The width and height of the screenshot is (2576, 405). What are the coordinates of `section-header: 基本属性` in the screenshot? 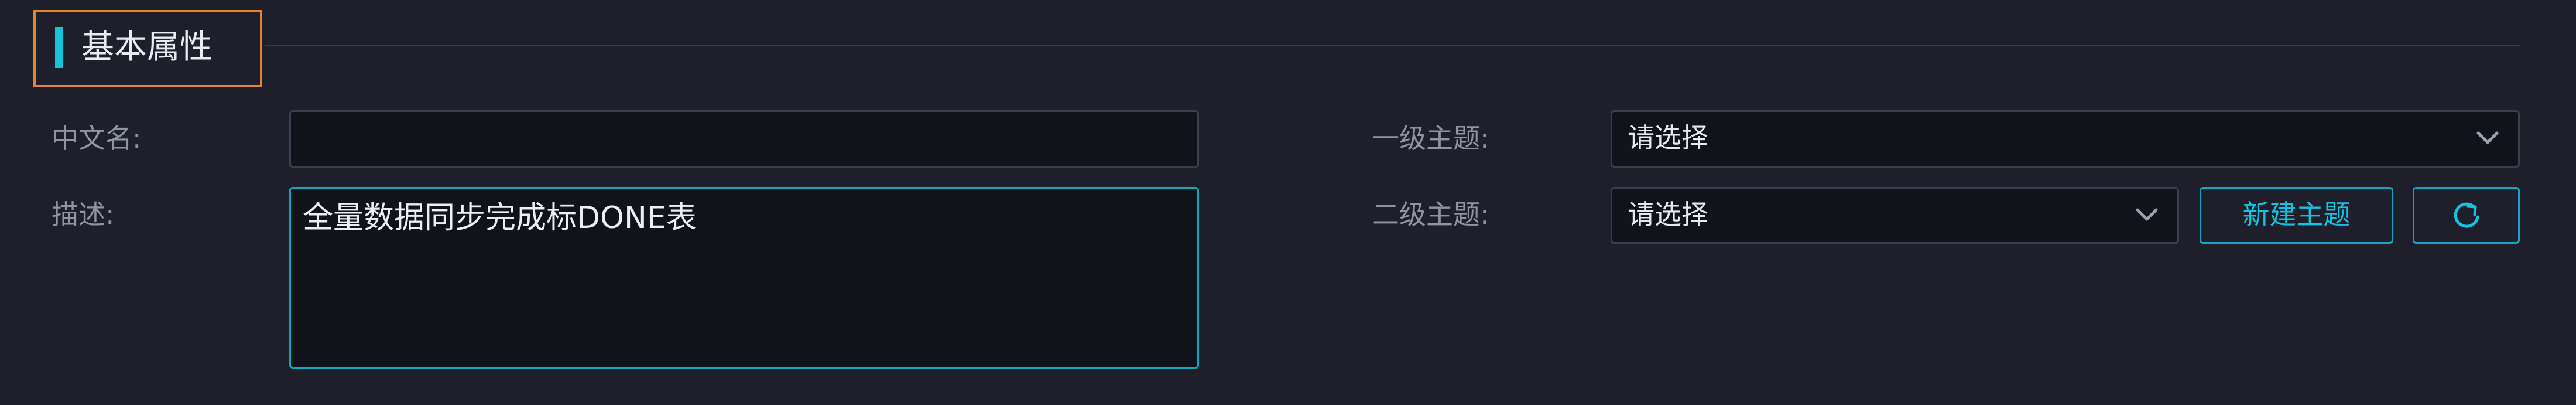 It's located at (147, 48).